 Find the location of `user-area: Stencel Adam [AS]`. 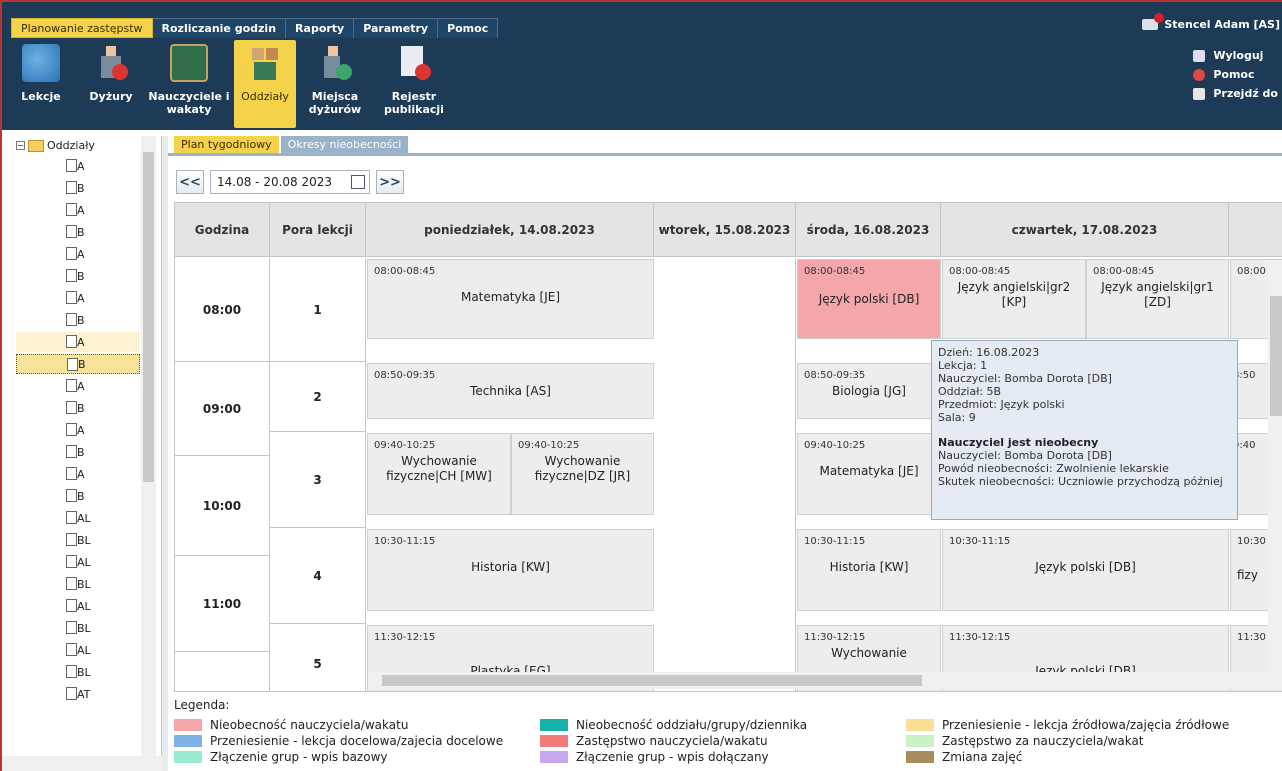

user-area: Stencel Adam [AS] is located at coordinates (1211, 22).